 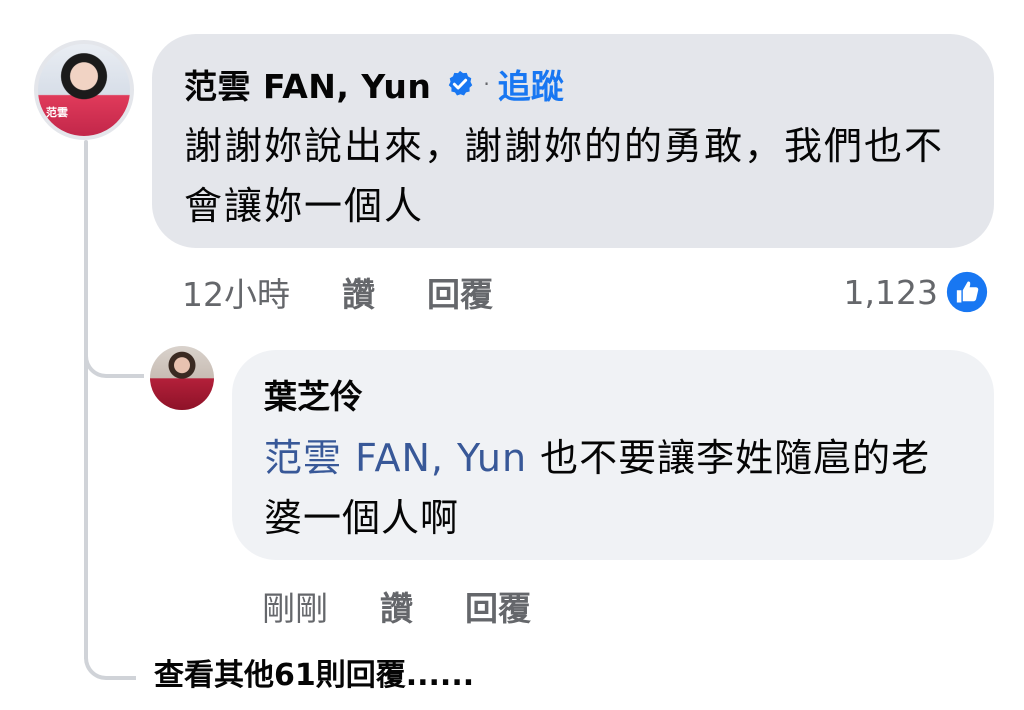 What do you see at coordinates (395, 458) in the screenshot?
I see `mention-link: 范雲 FAN, Yun` at bounding box center [395, 458].